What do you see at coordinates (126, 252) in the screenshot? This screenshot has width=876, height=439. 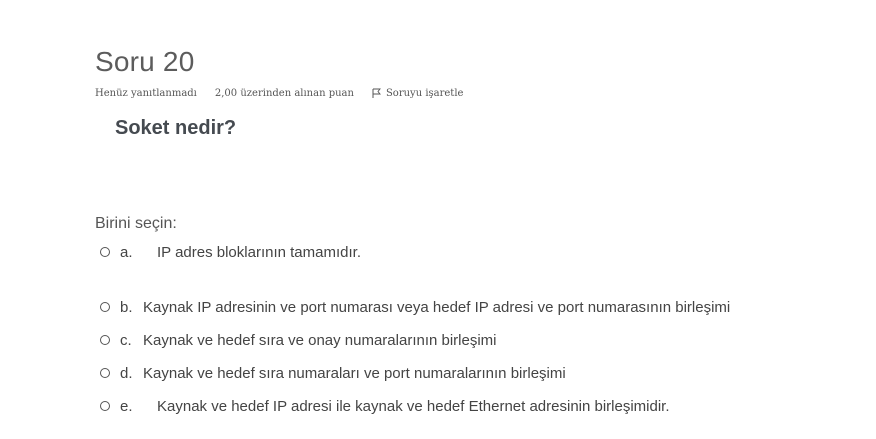 I see `answer-letter: a.` at bounding box center [126, 252].